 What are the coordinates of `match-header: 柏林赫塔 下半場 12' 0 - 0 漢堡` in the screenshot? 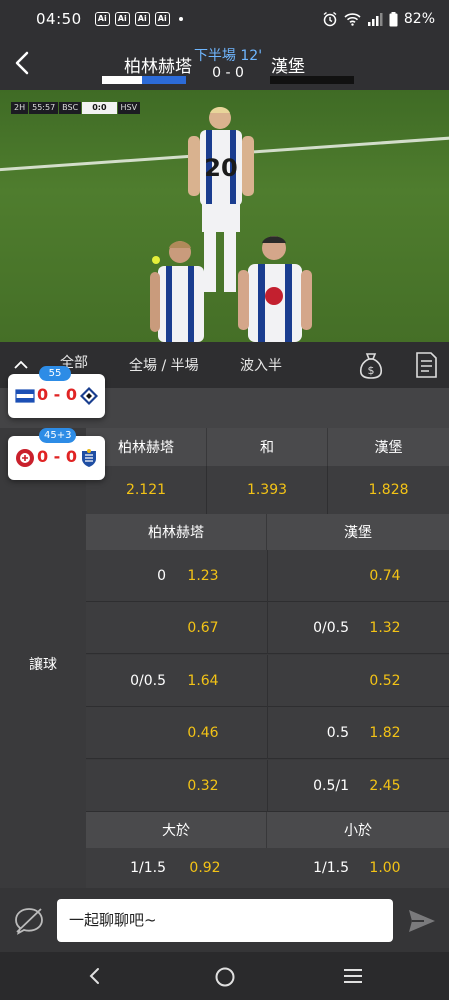 It's located at (224, 70).